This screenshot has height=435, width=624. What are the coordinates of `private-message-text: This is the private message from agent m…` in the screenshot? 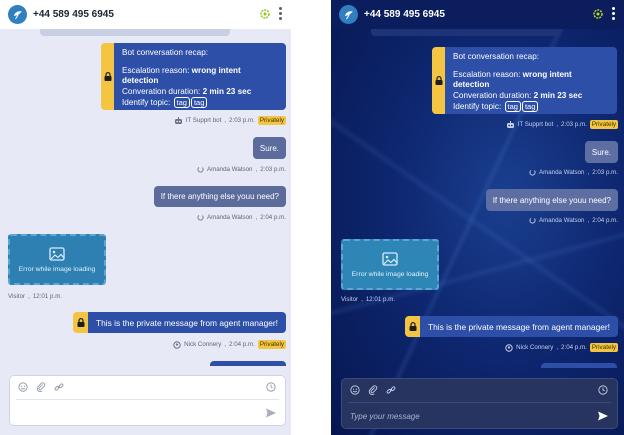 It's located at (187, 322).